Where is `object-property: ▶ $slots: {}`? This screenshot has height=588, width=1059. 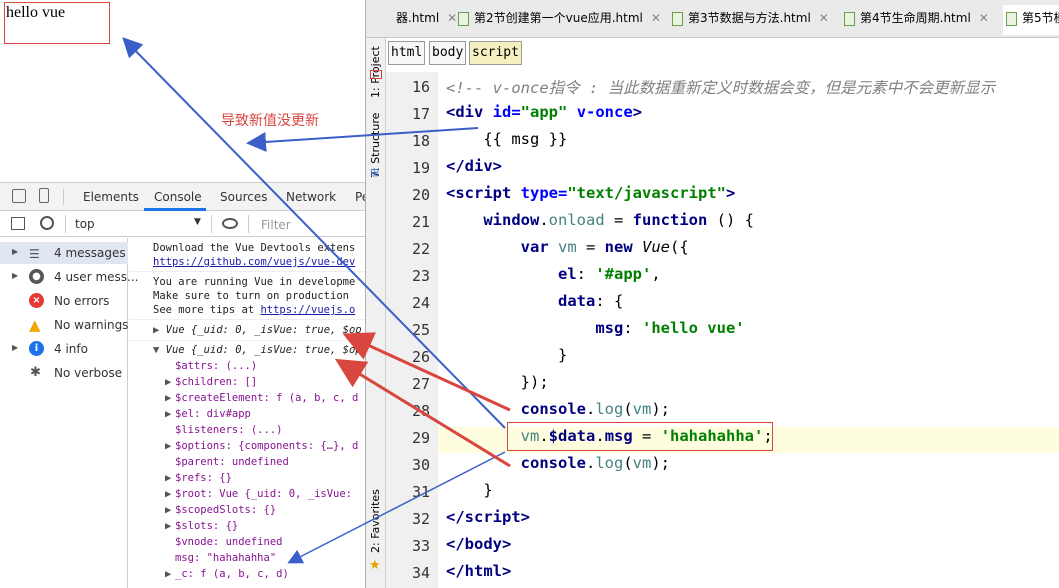 object-property: ▶ $slots: {} is located at coordinates (201, 526).